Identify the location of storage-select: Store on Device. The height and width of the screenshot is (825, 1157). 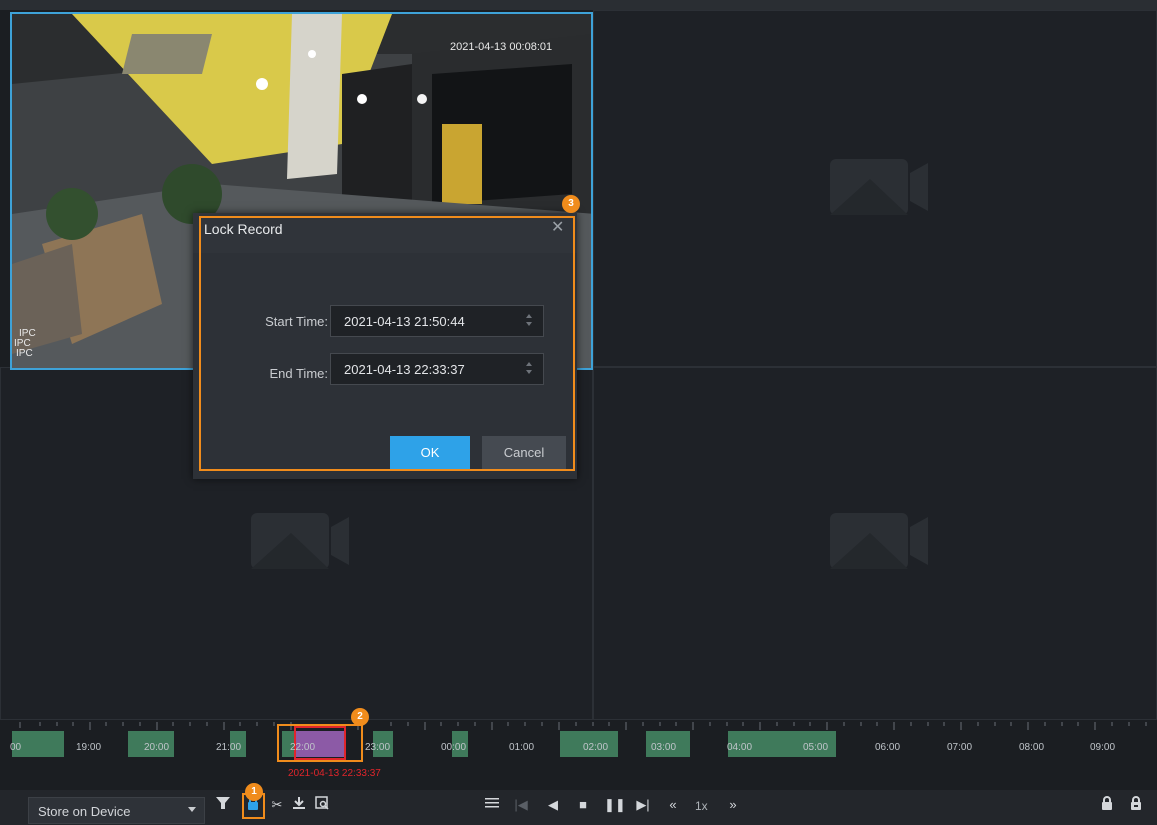
(116, 810).